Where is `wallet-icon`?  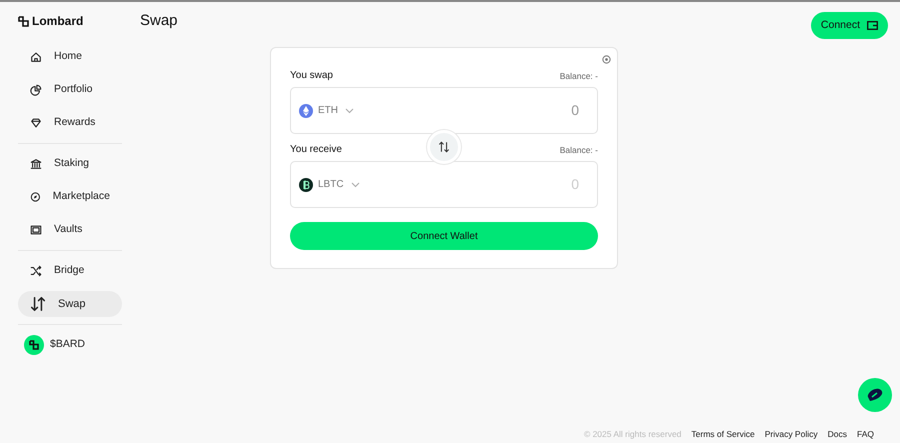
wallet-icon is located at coordinates (872, 25).